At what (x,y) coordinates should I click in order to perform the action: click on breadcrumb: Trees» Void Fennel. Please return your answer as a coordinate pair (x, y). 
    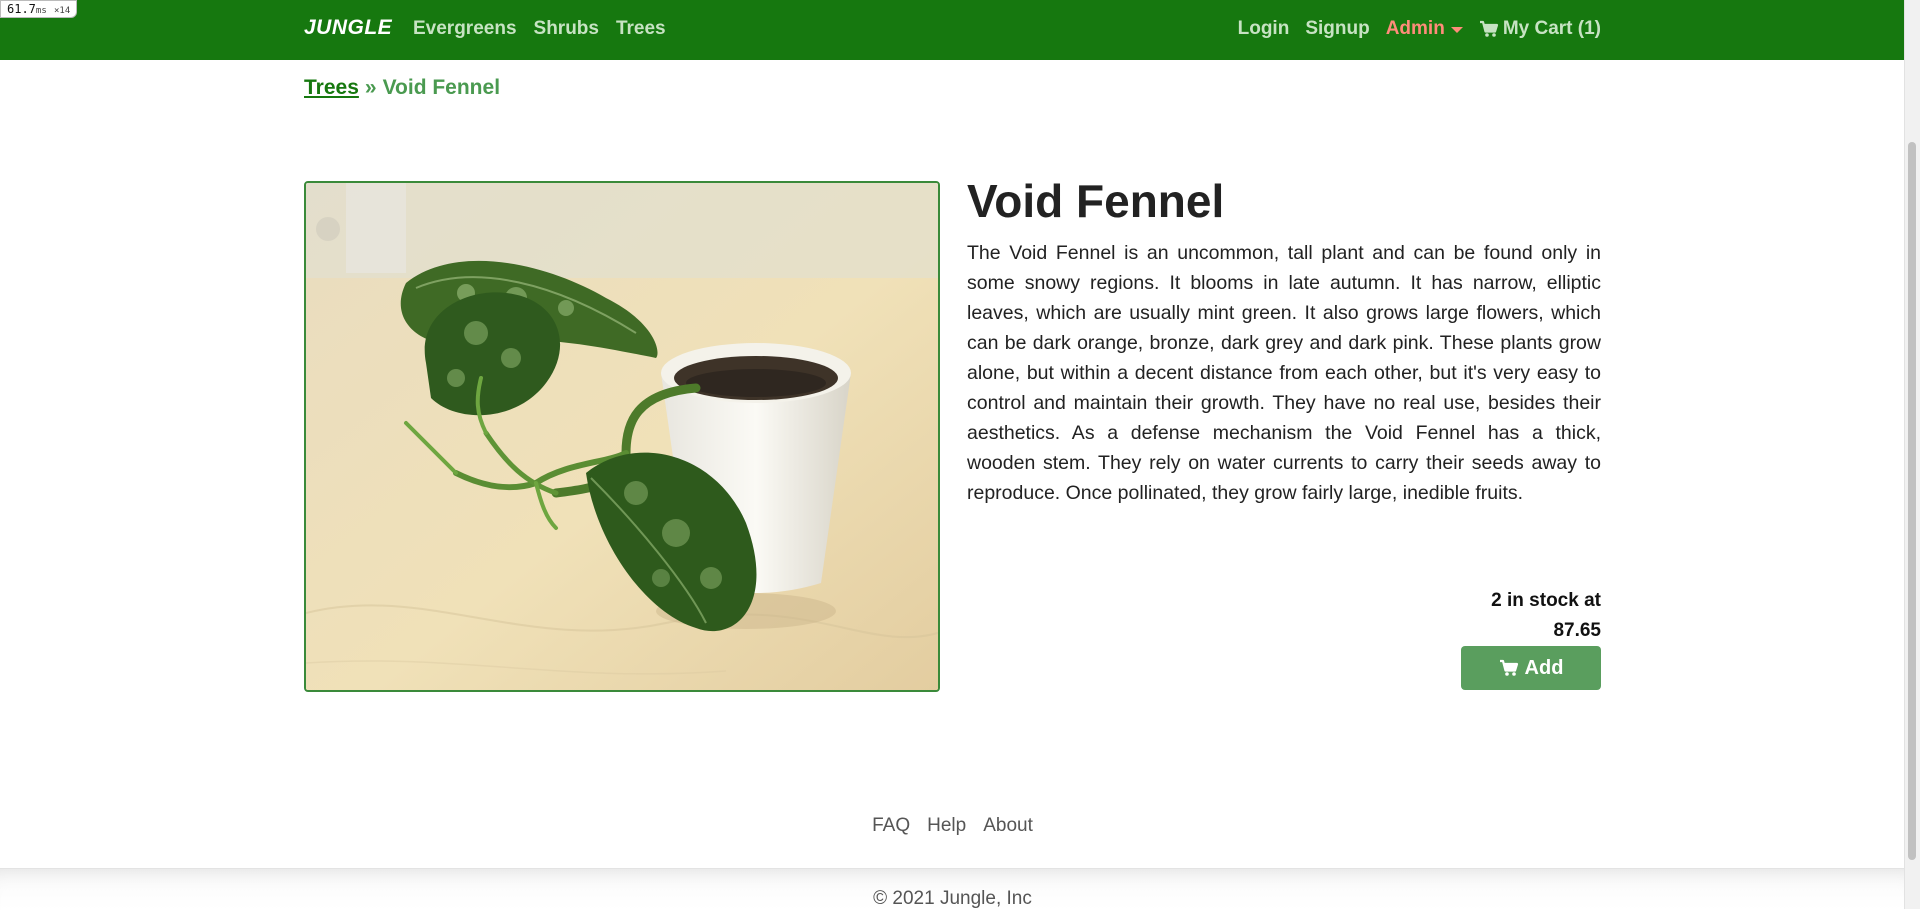
    Looking at the image, I should click on (402, 88).